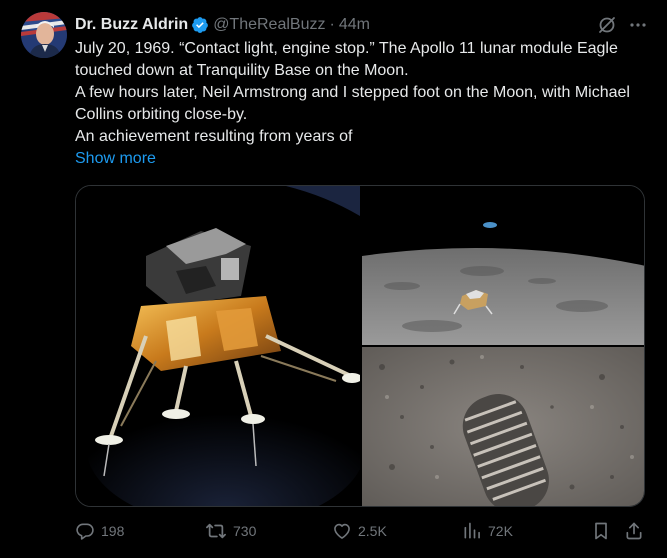 This screenshot has height=558, width=667. What do you see at coordinates (372, 531) in the screenshot?
I see `like-count: 2.5K` at bounding box center [372, 531].